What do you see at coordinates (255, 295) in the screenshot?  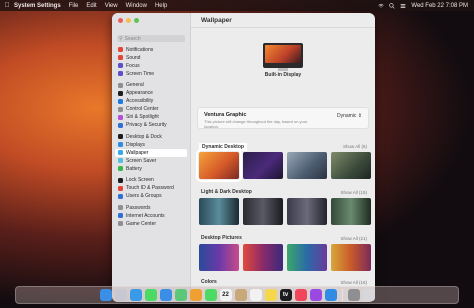 I see `reminders-icon` at bounding box center [255, 295].